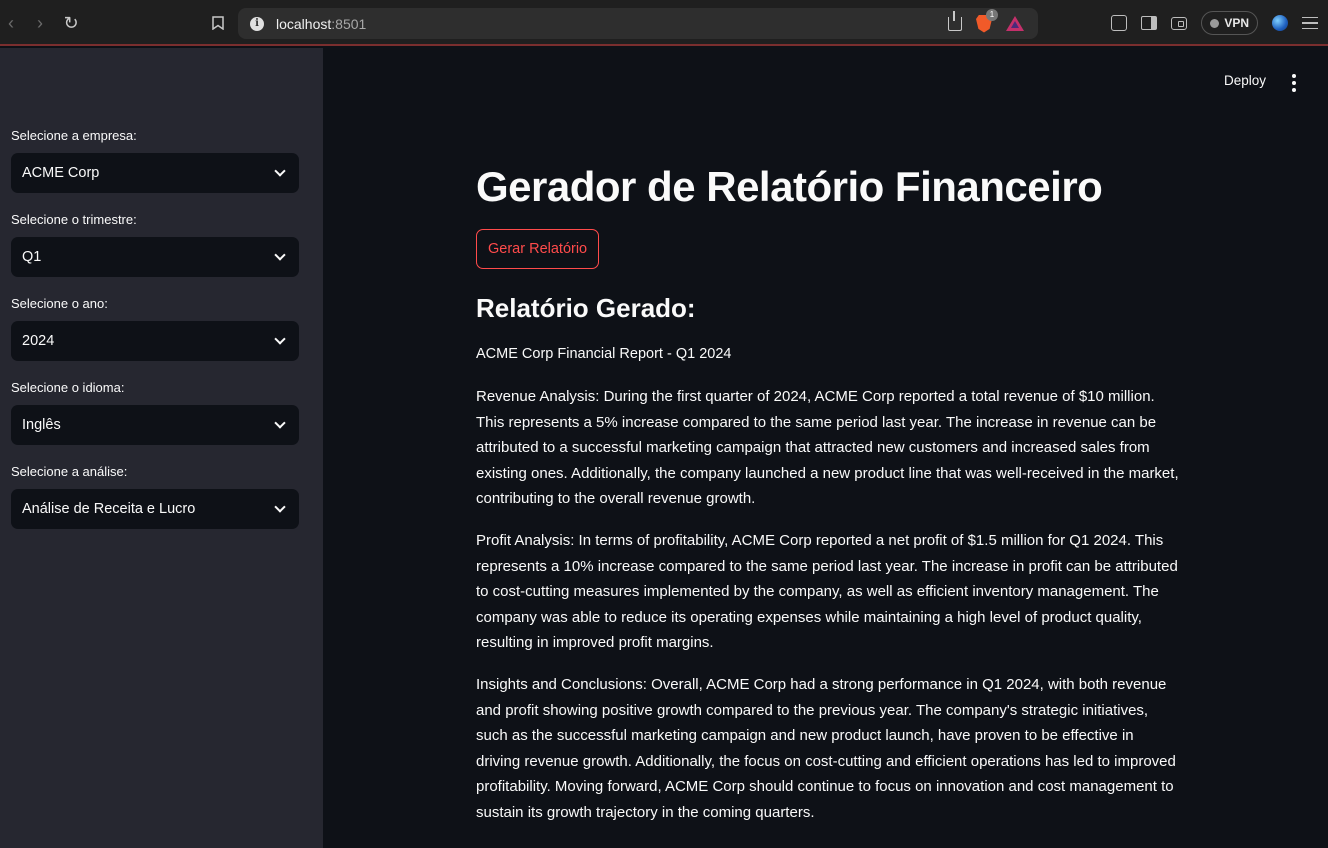  Describe the element at coordinates (1119, 23) in the screenshot. I see `extensions-icon` at that location.